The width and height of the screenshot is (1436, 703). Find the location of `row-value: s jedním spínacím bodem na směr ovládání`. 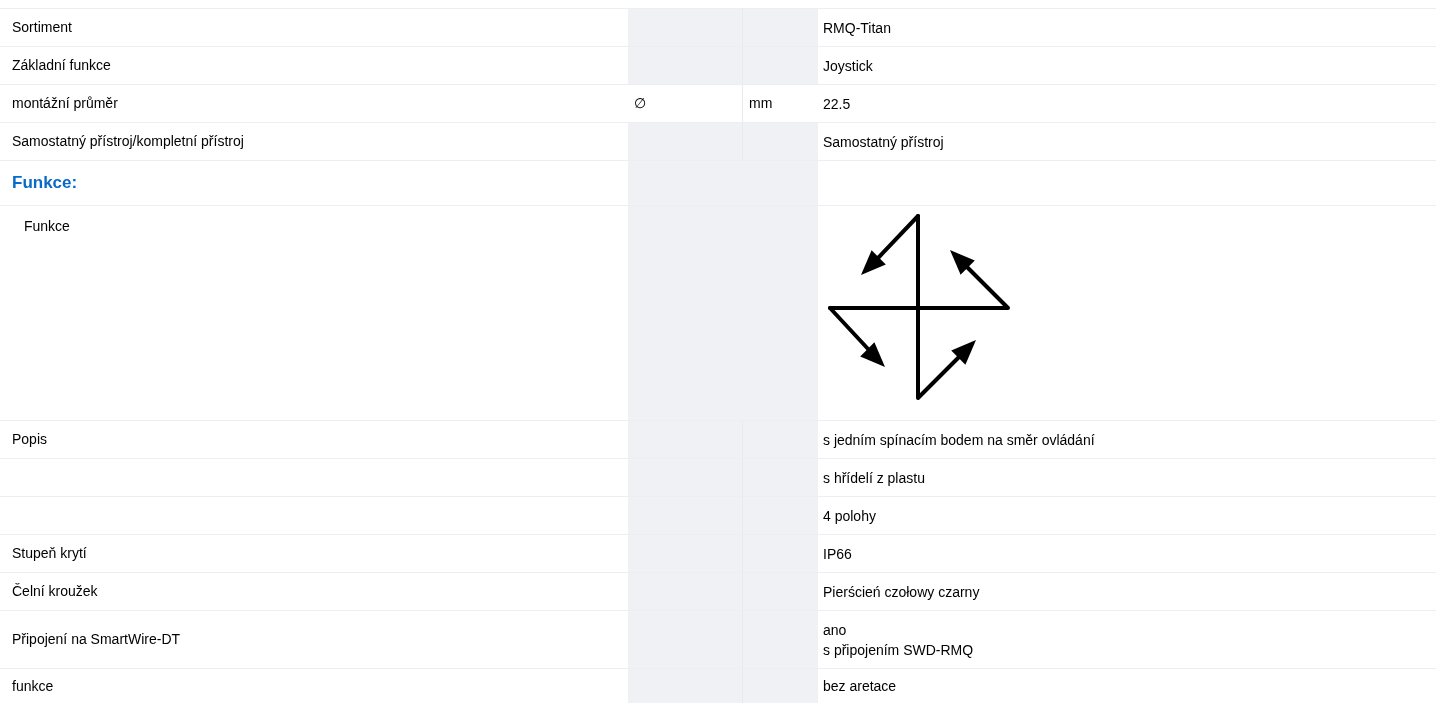

row-value: s jedním spínacím bodem na směr ovládání is located at coordinates (959, 440).